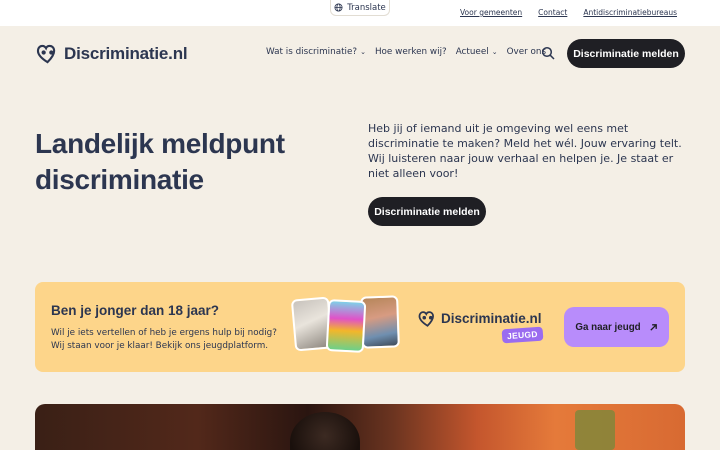  I want to click on photo-person-silhouette, so click(325, 431).